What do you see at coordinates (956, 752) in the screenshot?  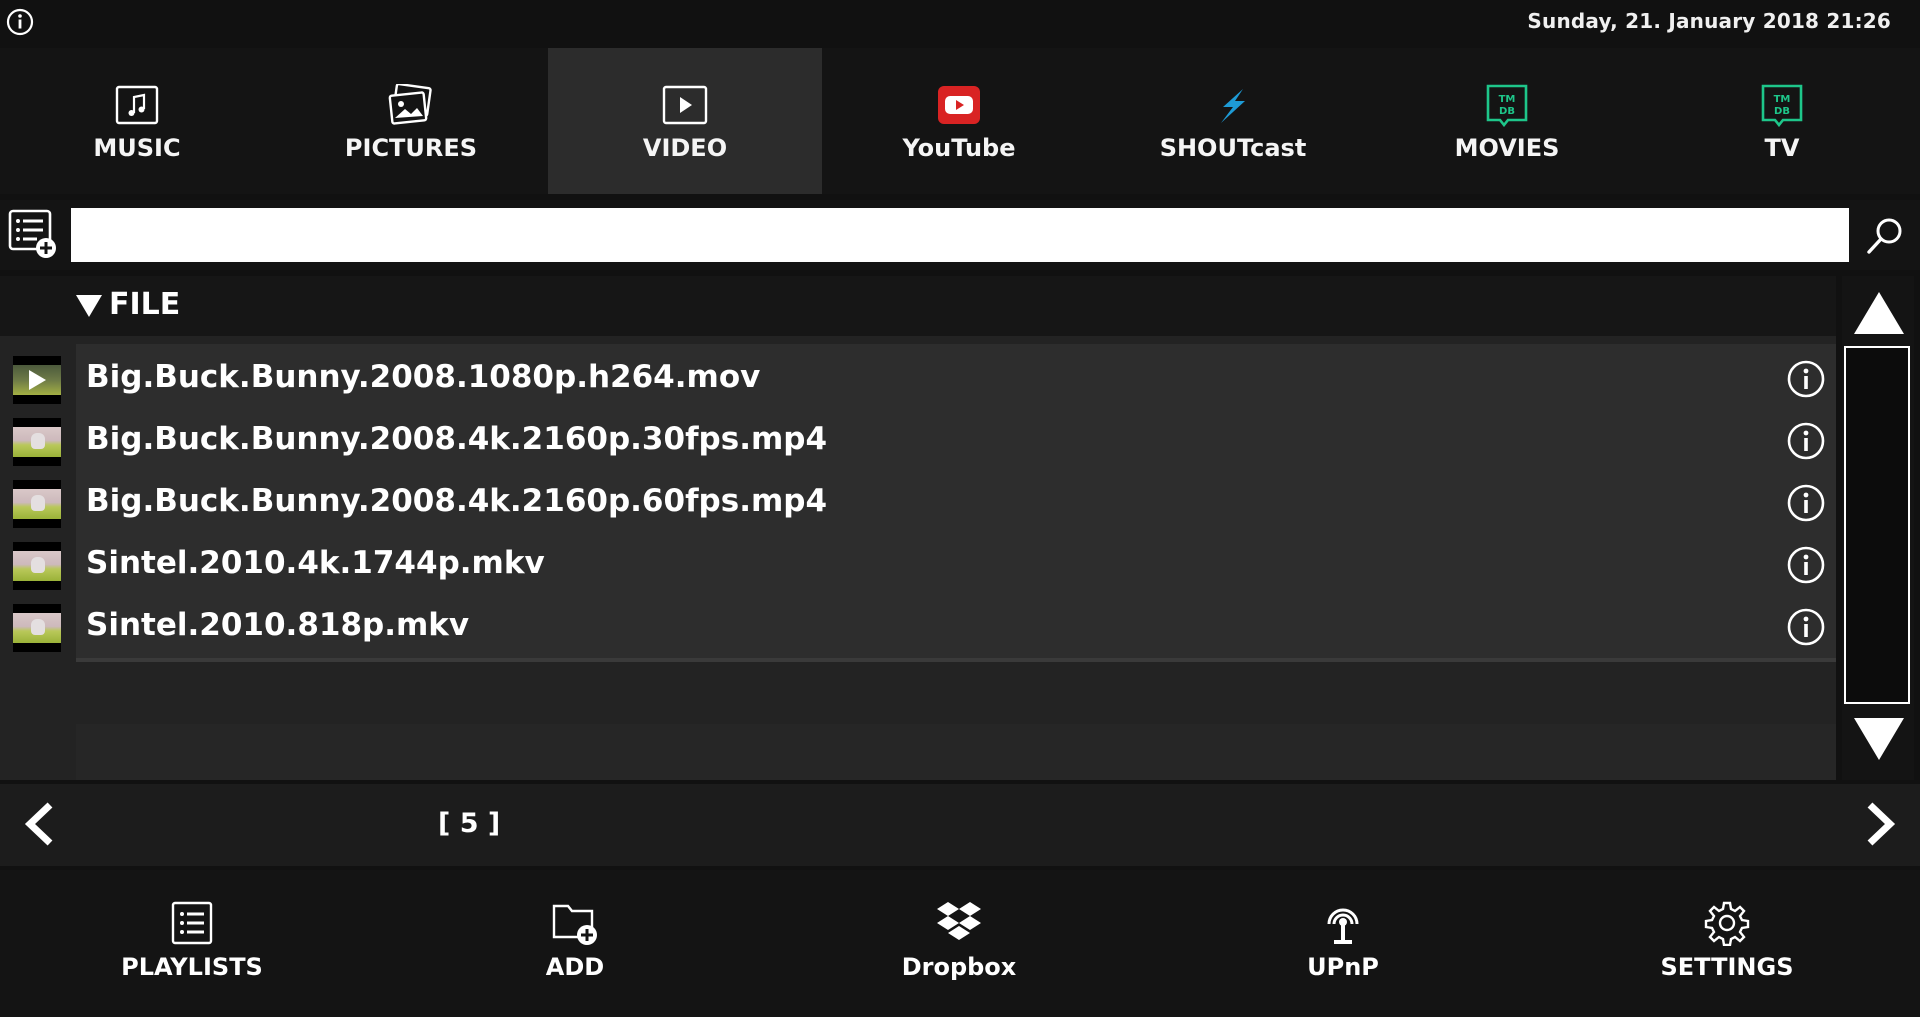 I see `list-empty-space` at bounding box center [956, 752].